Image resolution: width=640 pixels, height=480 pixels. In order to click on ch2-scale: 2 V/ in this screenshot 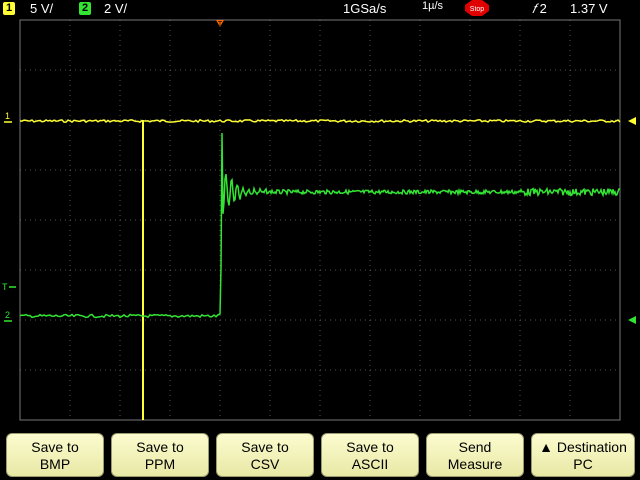, I will do `click(116, 8)`.